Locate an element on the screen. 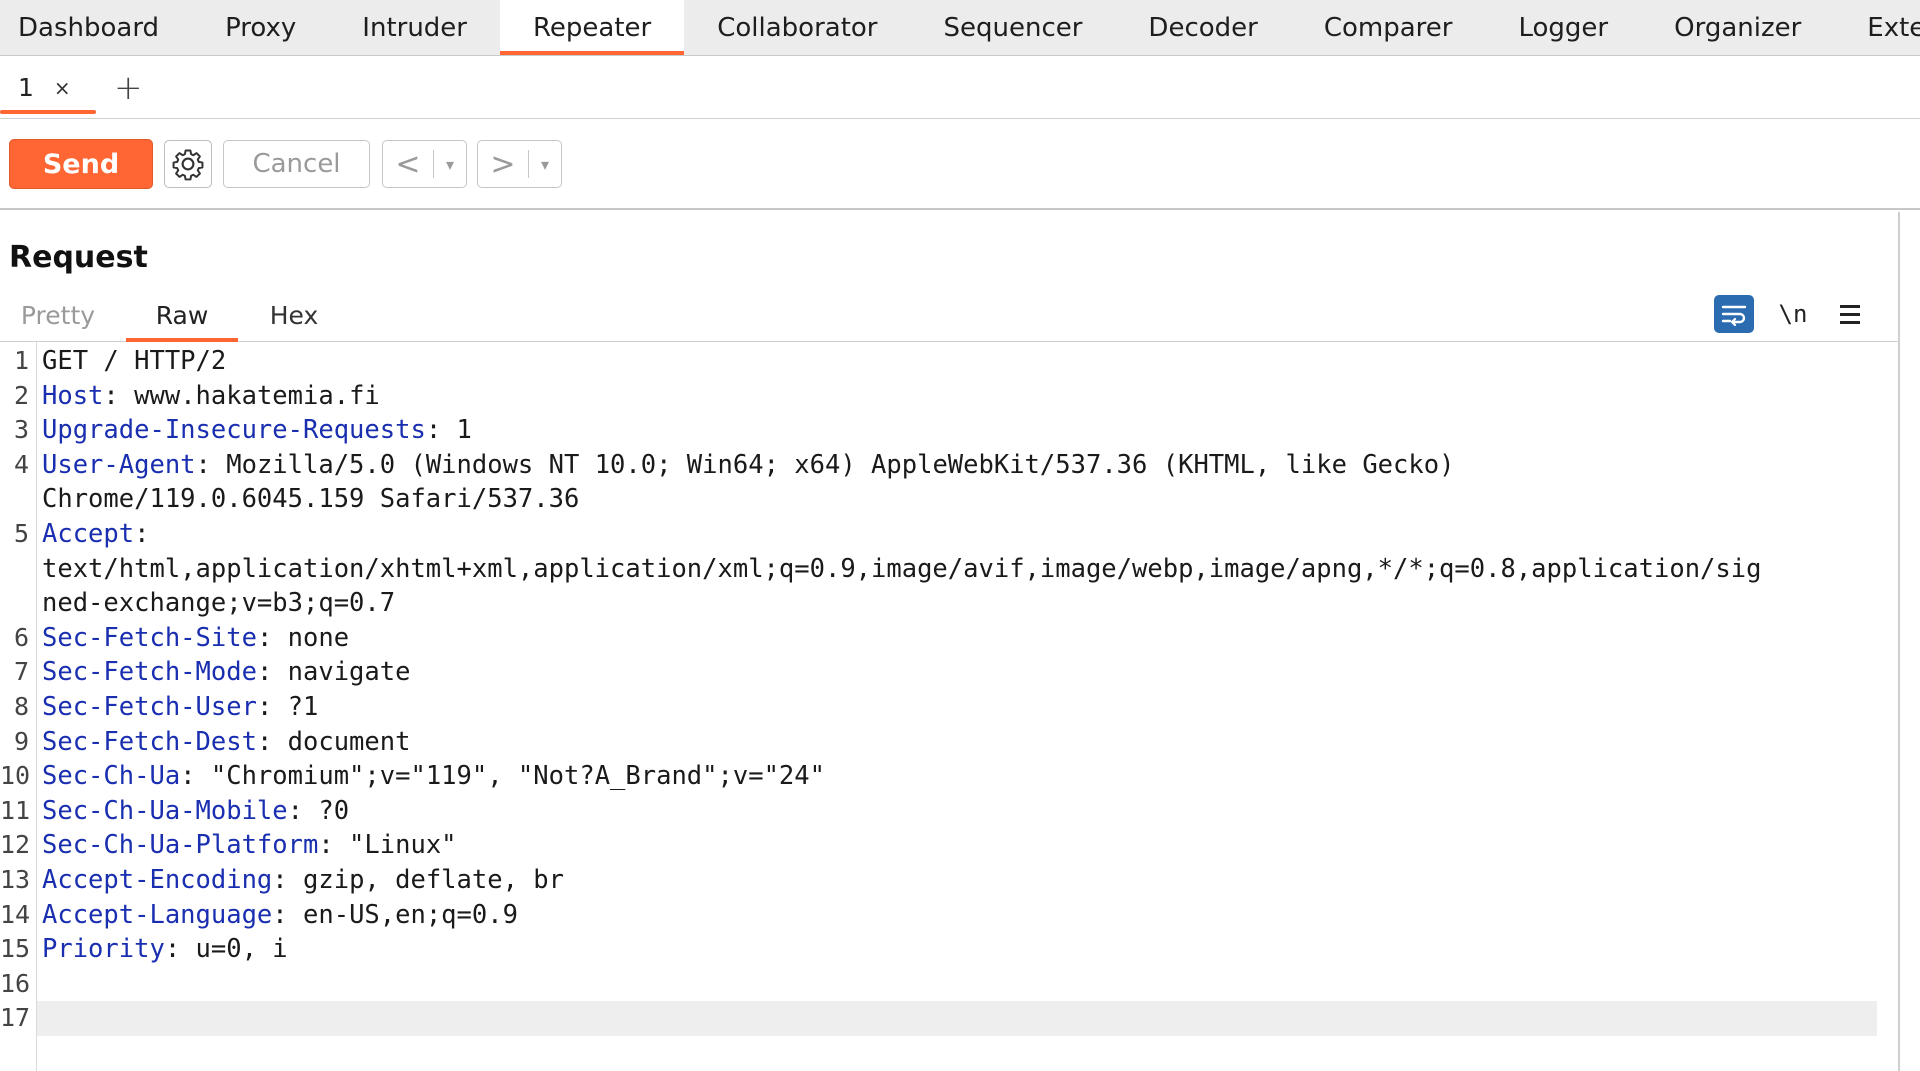 The width and height of the screenshot is (1920, 1071). tab-decoder: Decoder is located at coordinates (1202, 27).